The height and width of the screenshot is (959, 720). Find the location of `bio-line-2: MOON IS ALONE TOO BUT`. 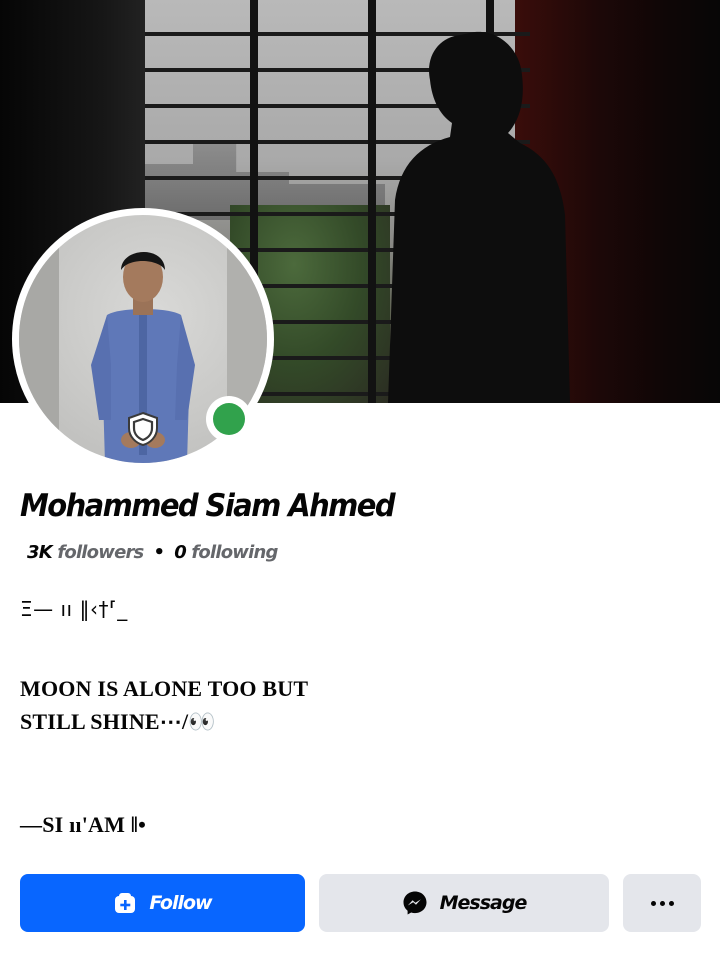

bio-line-2: MOON IS ALONE TOO BUT is located at coordinates (164, 688).